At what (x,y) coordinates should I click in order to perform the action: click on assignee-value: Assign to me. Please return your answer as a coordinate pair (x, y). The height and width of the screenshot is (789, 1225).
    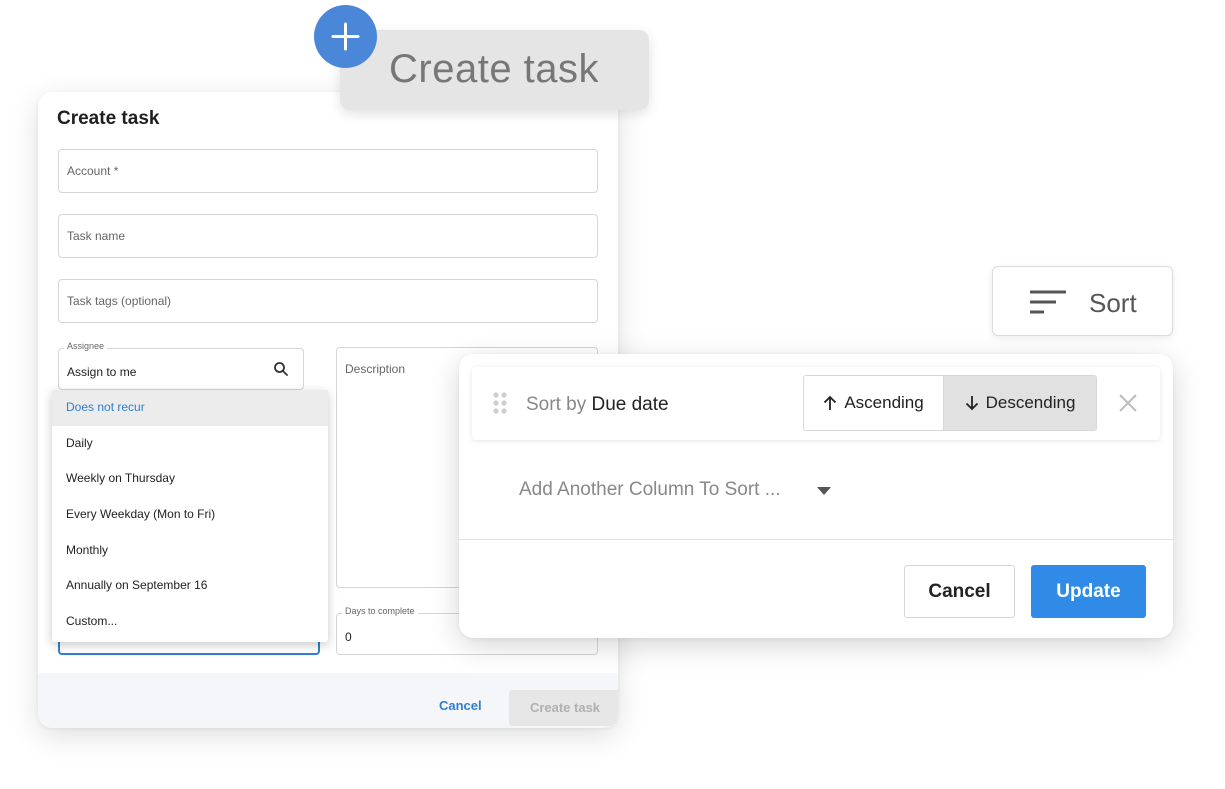
    Looking at the image, I should click on (102, 372).